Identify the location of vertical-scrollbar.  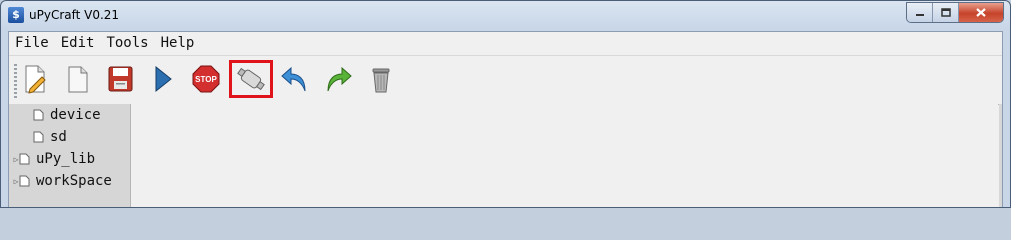
(1000, 155).